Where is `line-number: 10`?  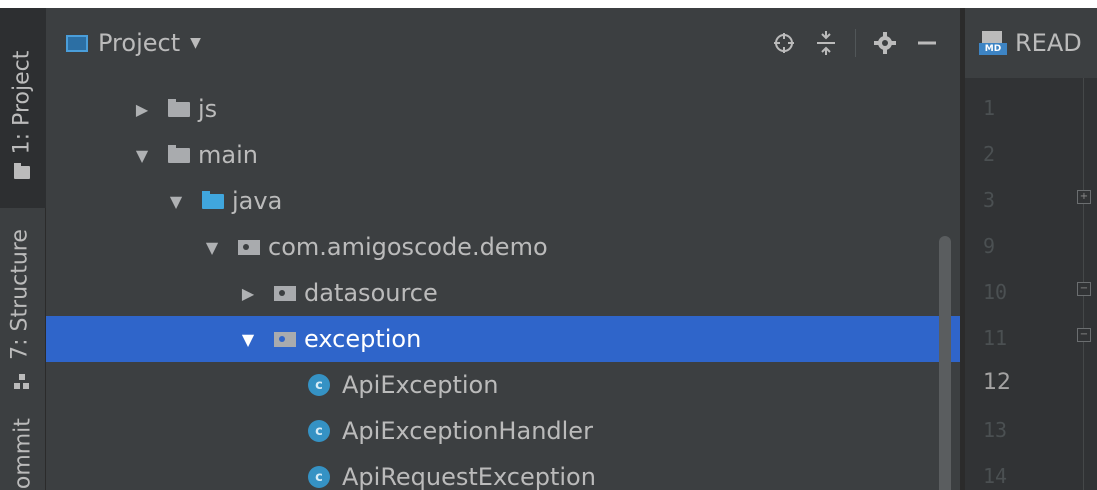
line-number: 10 is located at coordinates (995, 292).